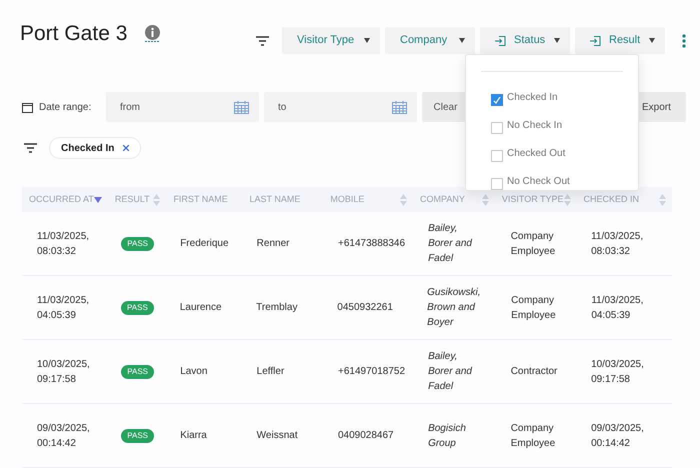 The image size is (700, 468). What do you see at coordinates (340, 107) in the screenshot?
I see `to-date-field: to` at bounding box center [340, 107].